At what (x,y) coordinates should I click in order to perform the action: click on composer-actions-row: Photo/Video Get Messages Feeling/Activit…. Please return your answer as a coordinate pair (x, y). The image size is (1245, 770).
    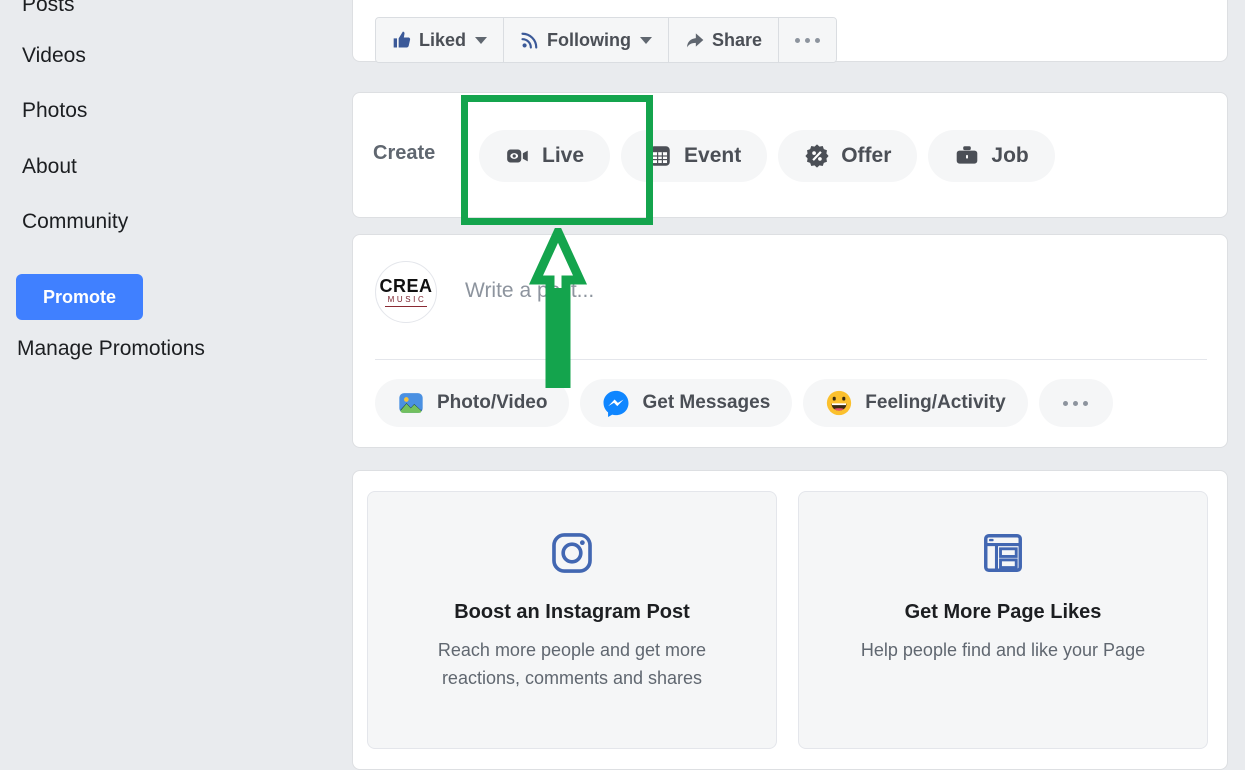
    Looking at the image, I should click on (744, 403).